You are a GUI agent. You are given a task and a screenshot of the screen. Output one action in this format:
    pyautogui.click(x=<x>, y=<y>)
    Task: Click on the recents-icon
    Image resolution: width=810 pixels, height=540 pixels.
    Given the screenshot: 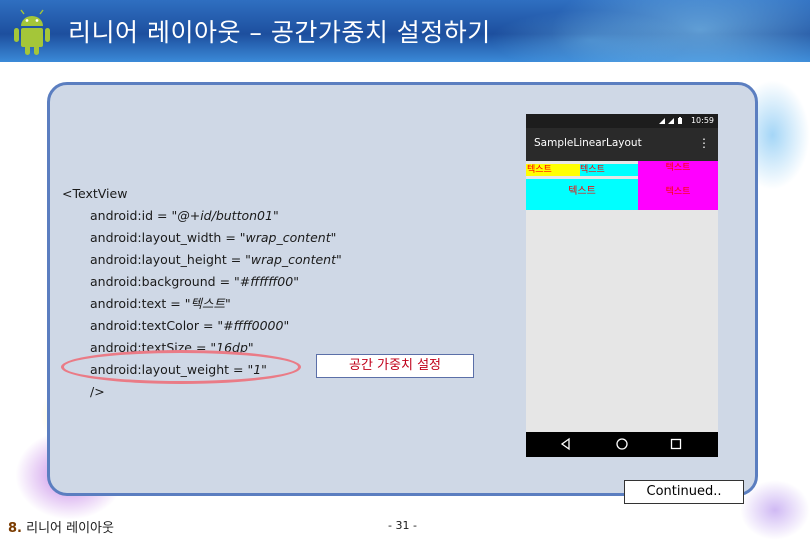 What is the action you would take?
    pyautogui.click(x=676, y=444)
    